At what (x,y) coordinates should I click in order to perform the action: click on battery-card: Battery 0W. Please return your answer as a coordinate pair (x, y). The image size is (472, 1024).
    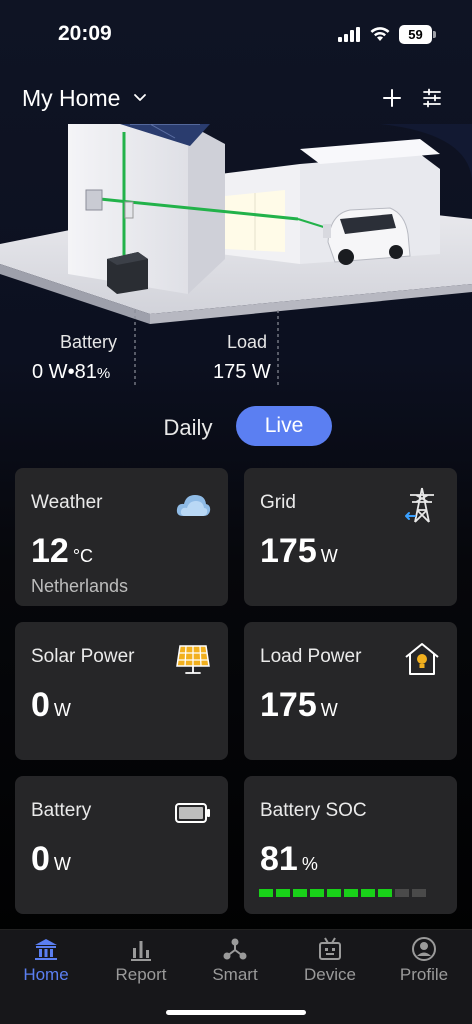
    Looking at the image, I should click on (121, 845).